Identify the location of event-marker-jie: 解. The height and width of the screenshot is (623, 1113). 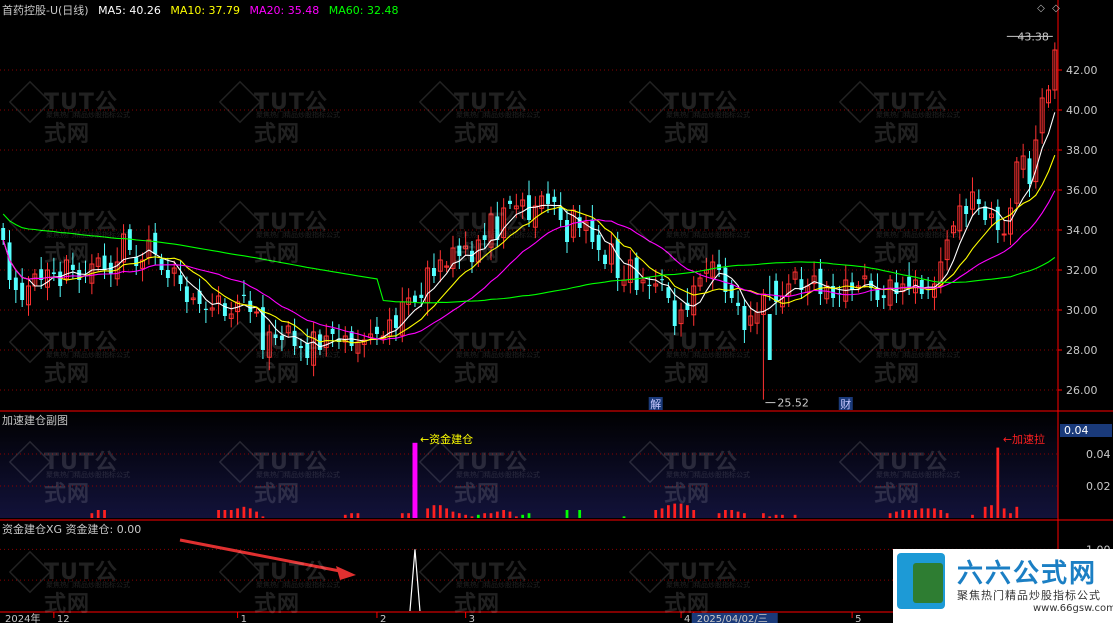
(655, 404).